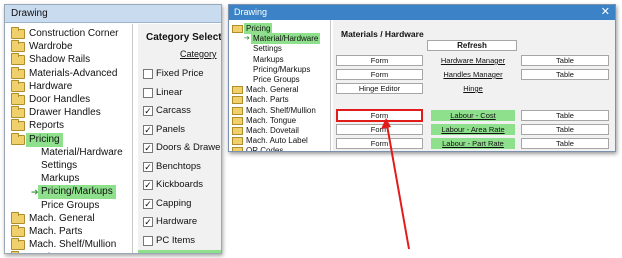  I want to click on category-row: ✓ Benchtops, so click(179, 167).